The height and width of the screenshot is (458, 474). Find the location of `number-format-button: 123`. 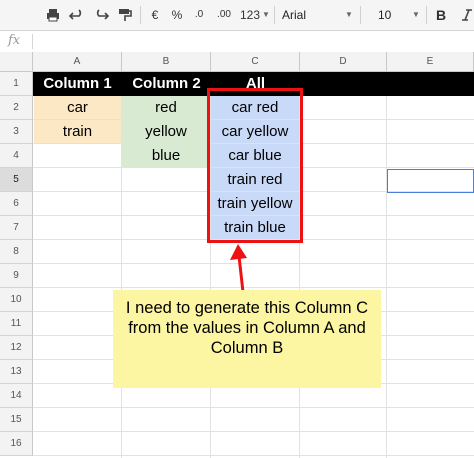

number-format-button: 123 is located at coordinates (250, 15).